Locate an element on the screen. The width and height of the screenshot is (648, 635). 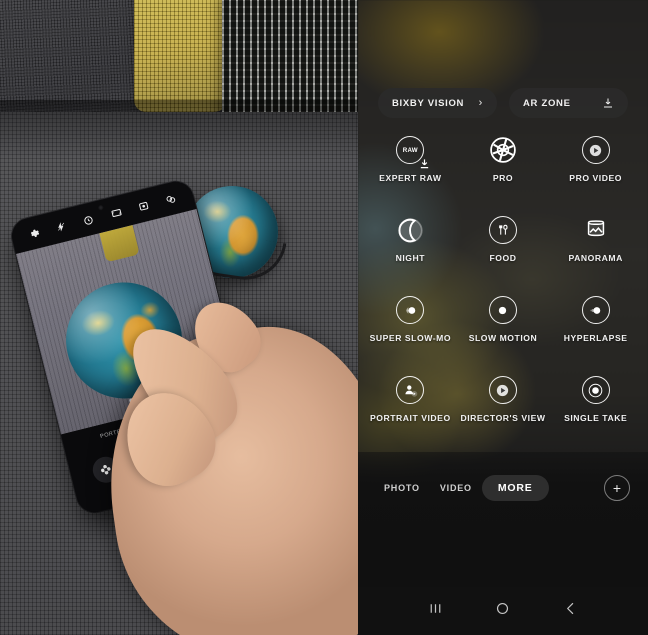
recents-icon is located at coordinates (435, 611).